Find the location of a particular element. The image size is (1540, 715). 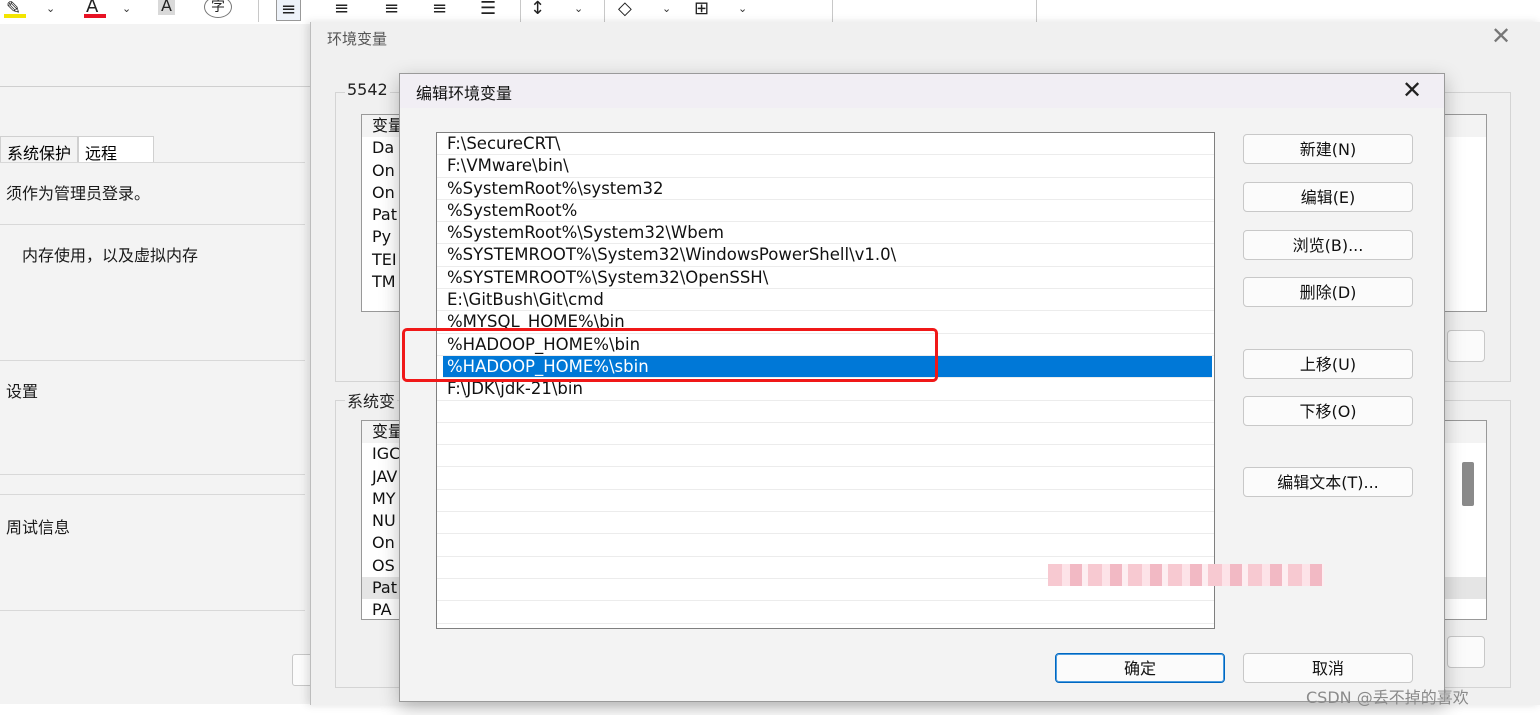

distribute-icon: ☰ is located at coordinates (488, 9).